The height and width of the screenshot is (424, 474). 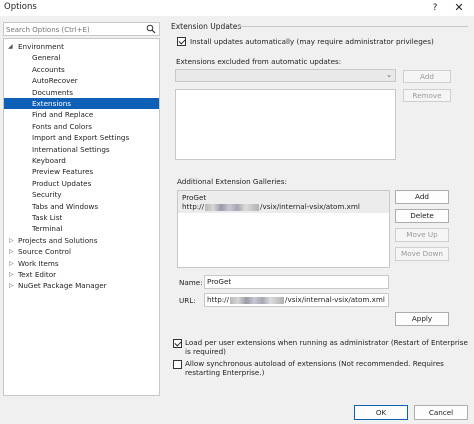 I want to click on tree-item-task-list: Task List, so click(x=81, y=217).